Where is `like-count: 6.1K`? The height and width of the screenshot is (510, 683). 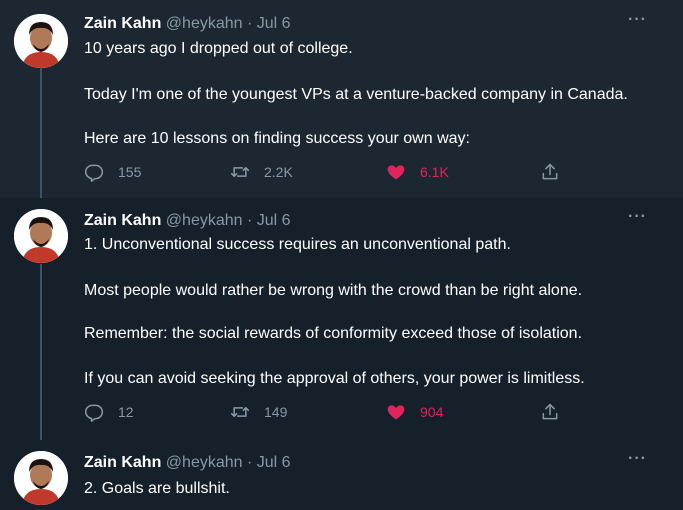
like-count: 6.1K is located at coordinates (434, 172).